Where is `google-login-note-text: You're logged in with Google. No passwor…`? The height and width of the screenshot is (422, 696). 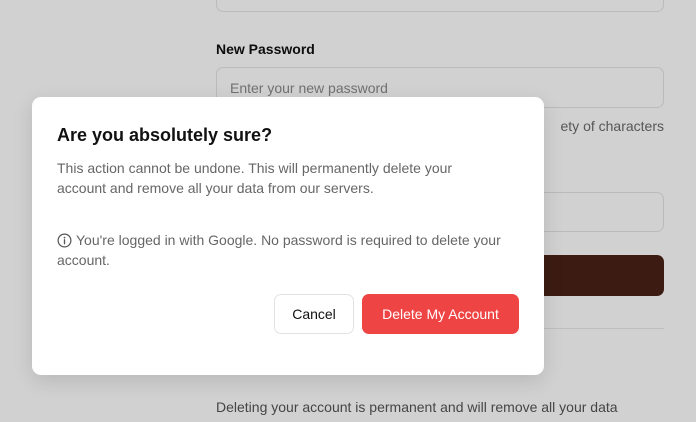 google-login-note-text: You're logged in with Google. No passwor… is located at coordinates (279, 250).